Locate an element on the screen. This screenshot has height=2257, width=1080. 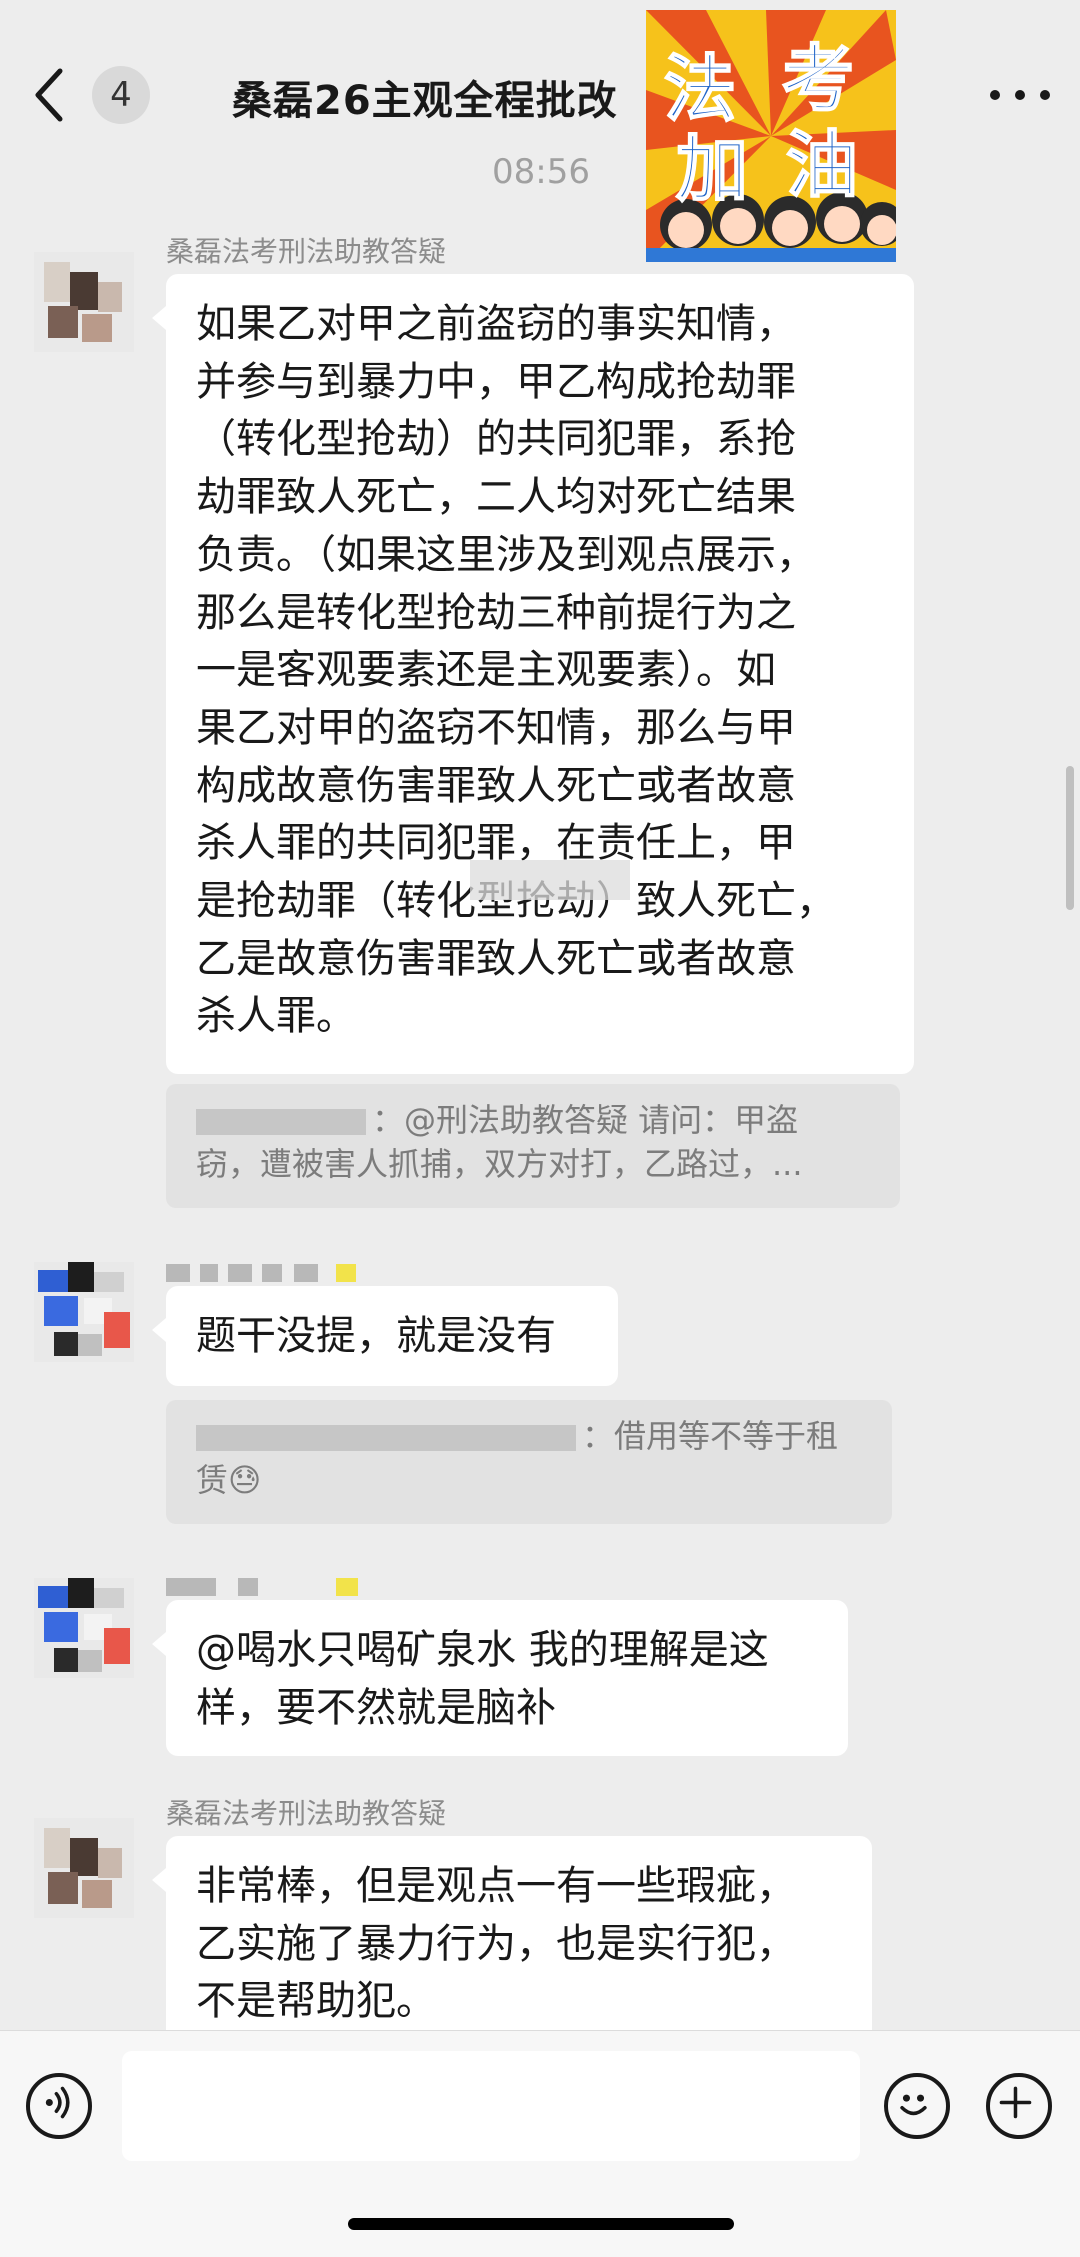
quote-line: ：@刑法助教答疑 请问：甲盗 is located at coordinates (585, 1120).